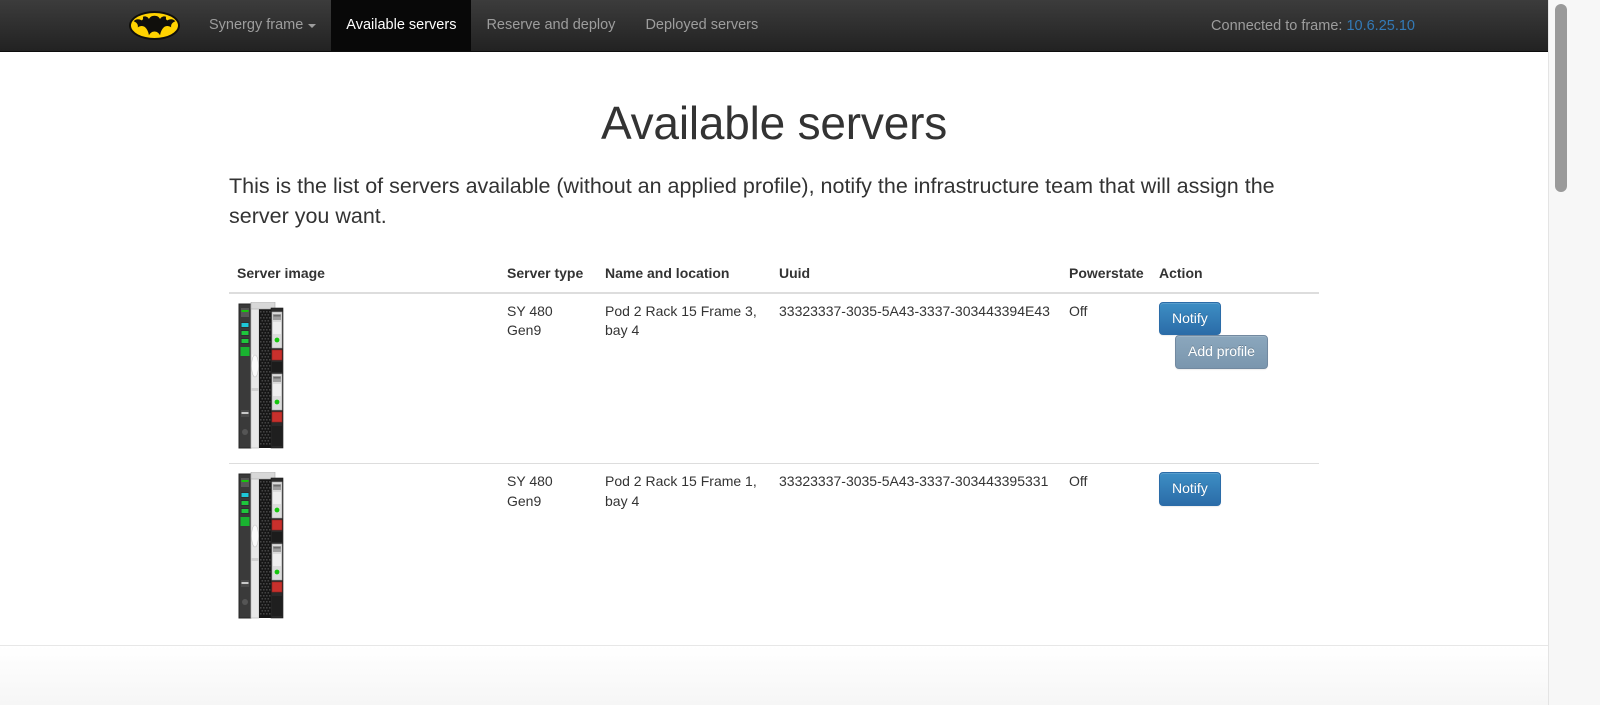 This screenshot has width=1600, height=705. I want to click on server-location-cell: Pod 2 Rack 15 Frame 3, bay 4, so click(681, 320).